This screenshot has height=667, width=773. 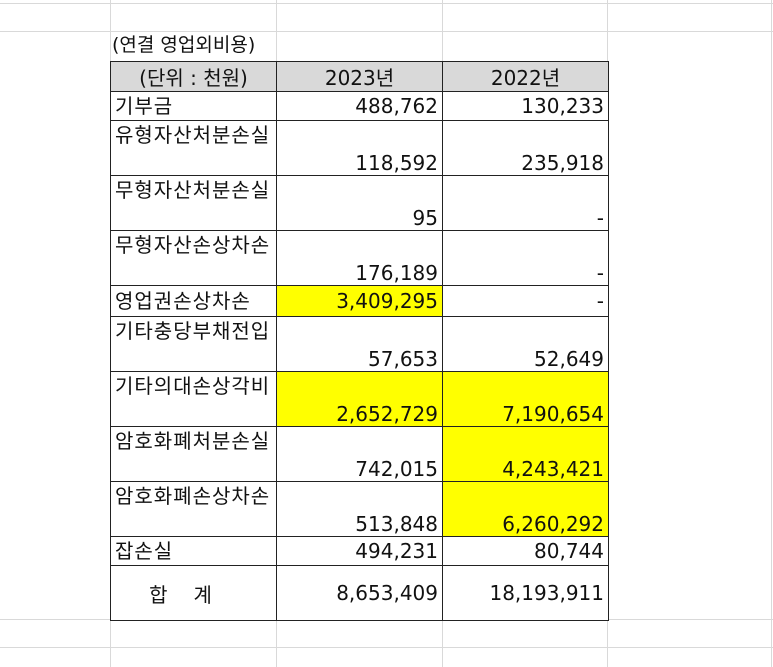 I want to click on value-2022-cell: 80,744, so click(x=525, y=551).